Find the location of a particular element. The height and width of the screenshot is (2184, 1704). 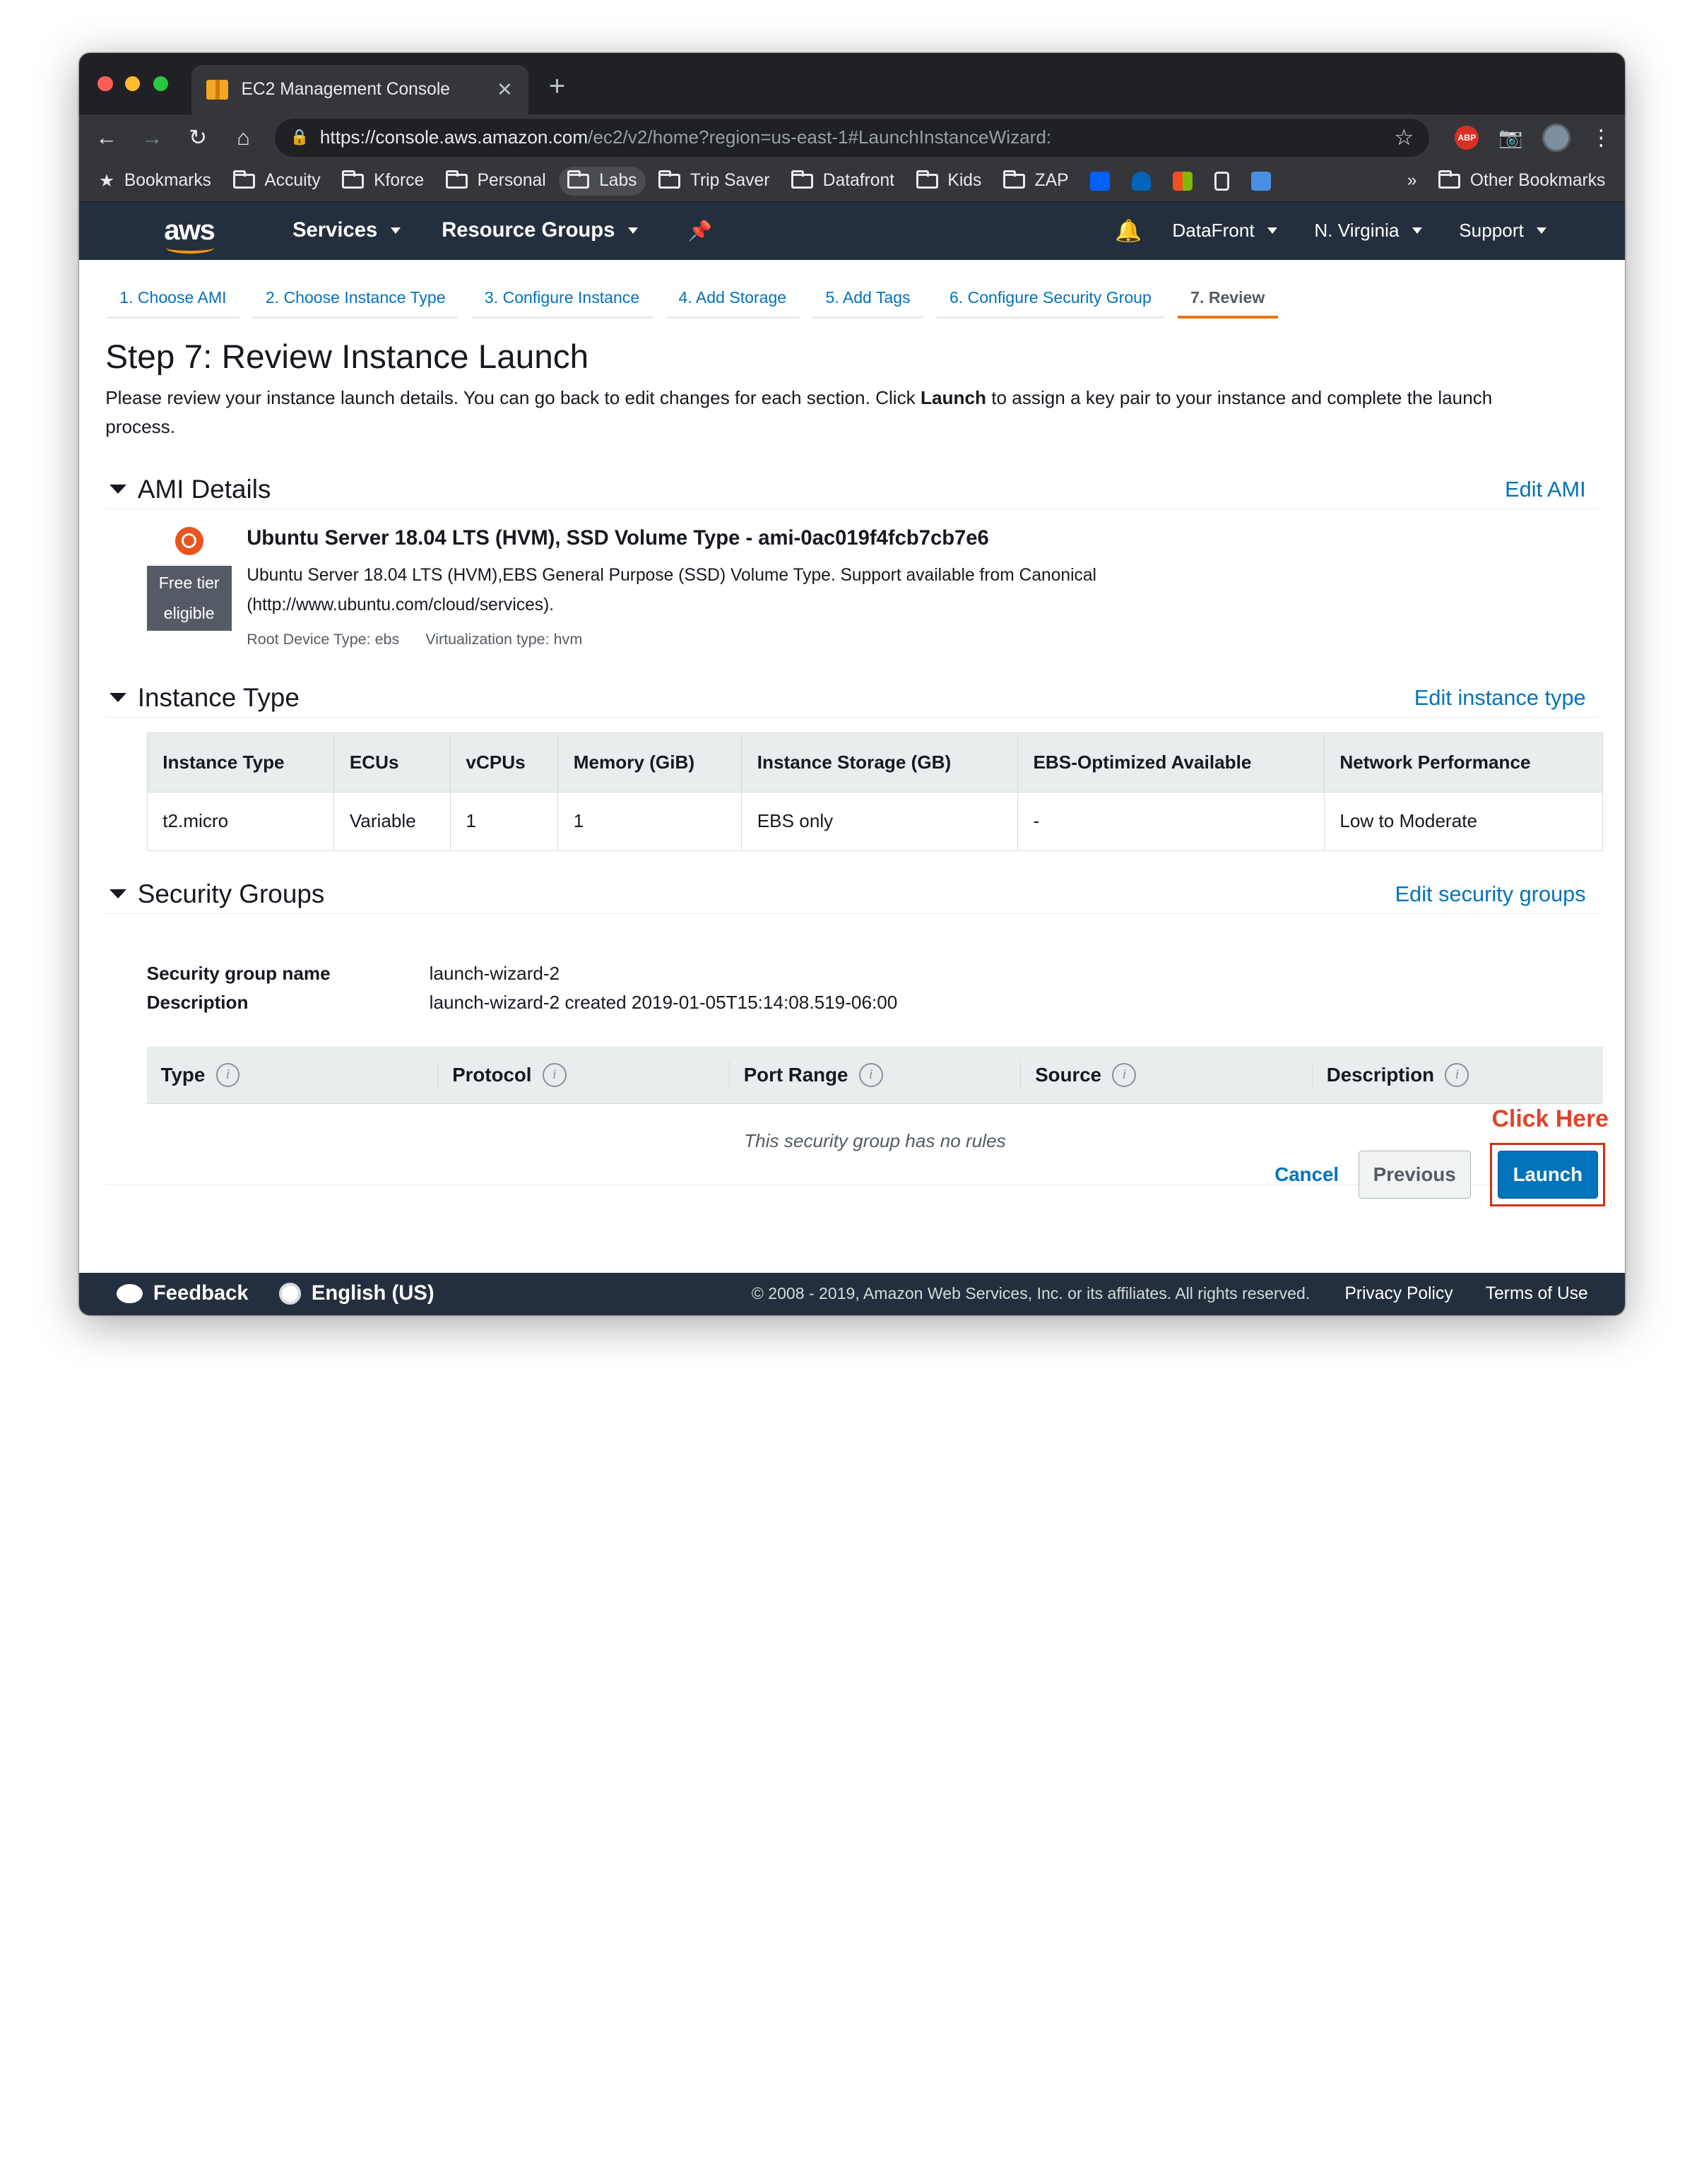

bookmark-star-icon: ☆ is located at coordinates (1404, 137).